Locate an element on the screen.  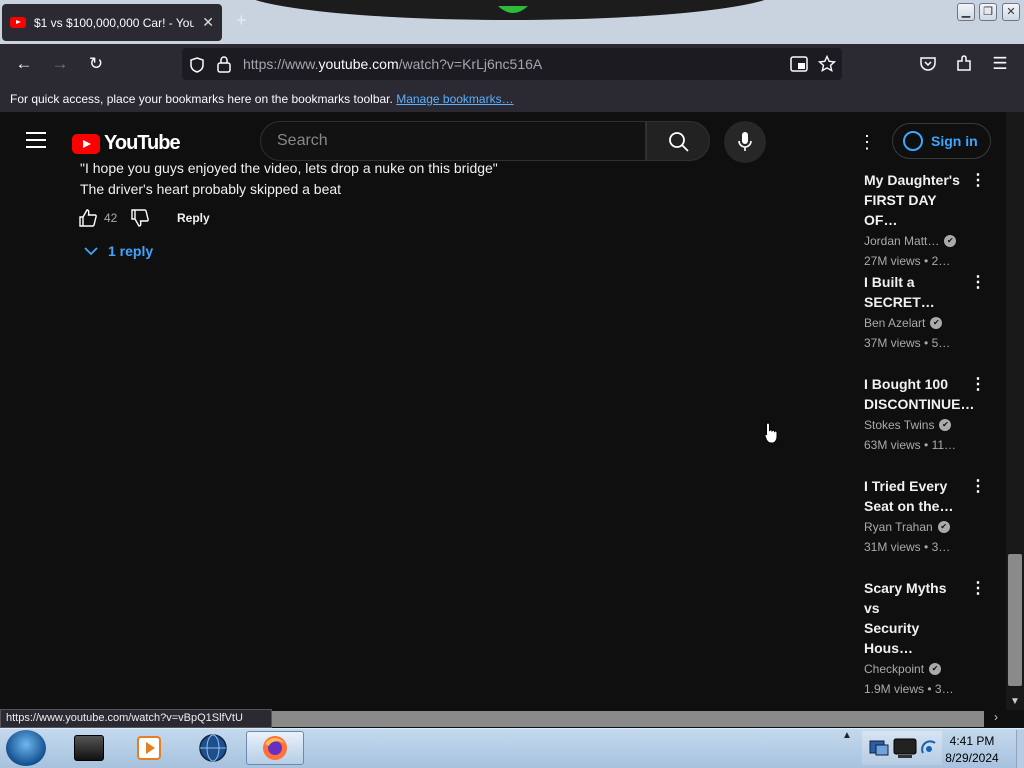
picture-in-picture-icon is located at coordinates (799, 64).